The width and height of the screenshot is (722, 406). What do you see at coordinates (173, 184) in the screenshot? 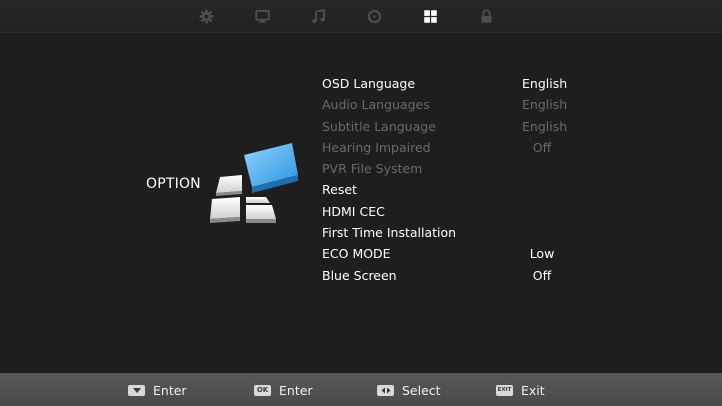
I see `section-title: OPTION` at bounding box center [173, 184].